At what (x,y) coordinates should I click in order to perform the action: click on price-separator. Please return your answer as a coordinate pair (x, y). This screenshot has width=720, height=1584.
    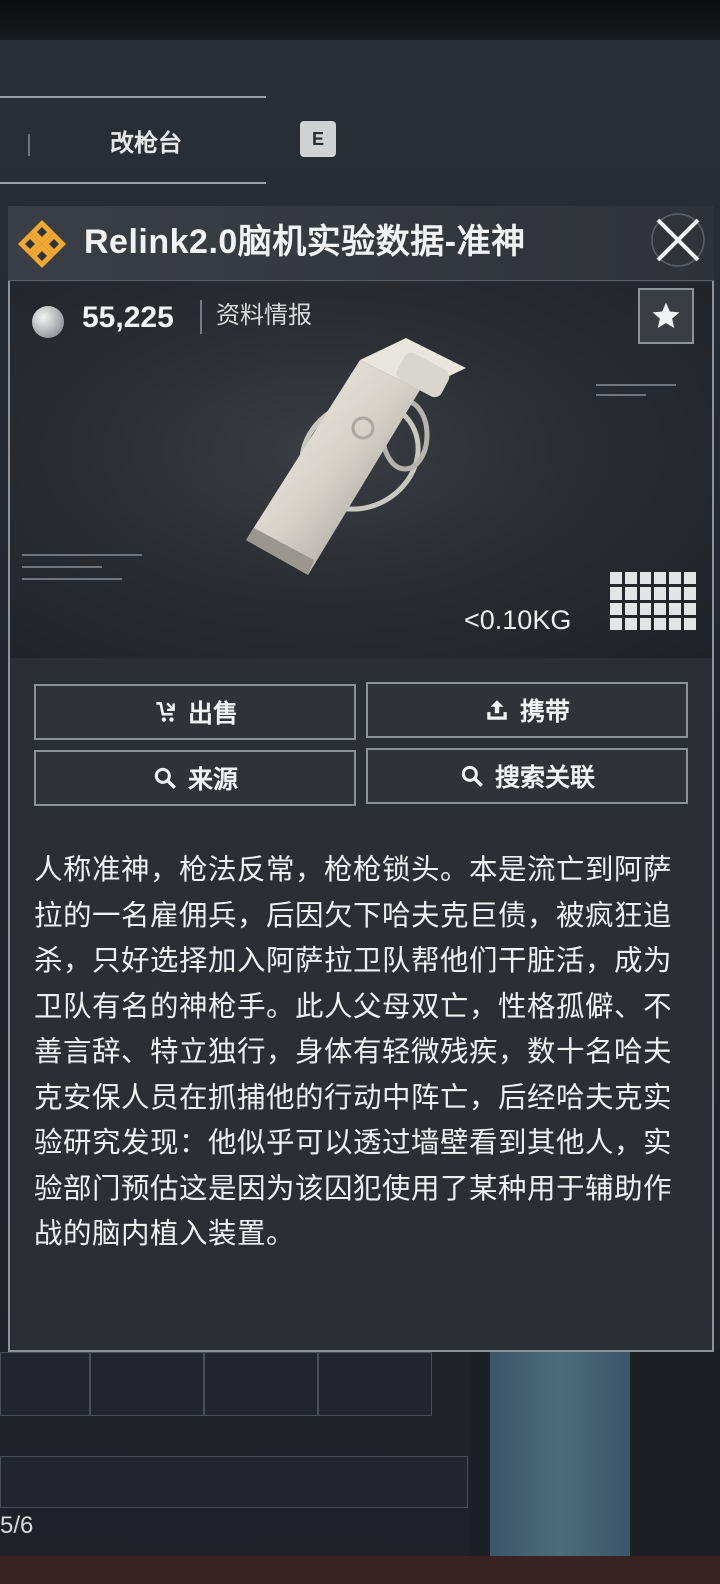
    Looking at the image, I should click on (201, 317).